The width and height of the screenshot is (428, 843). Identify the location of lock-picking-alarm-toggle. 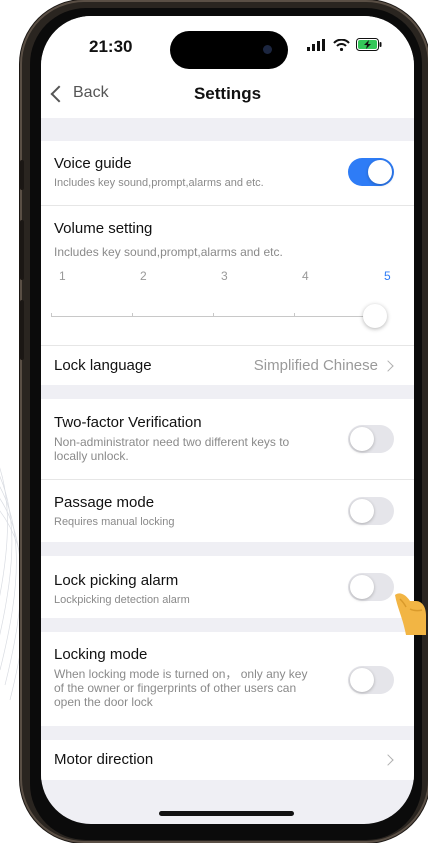
(371, 587).